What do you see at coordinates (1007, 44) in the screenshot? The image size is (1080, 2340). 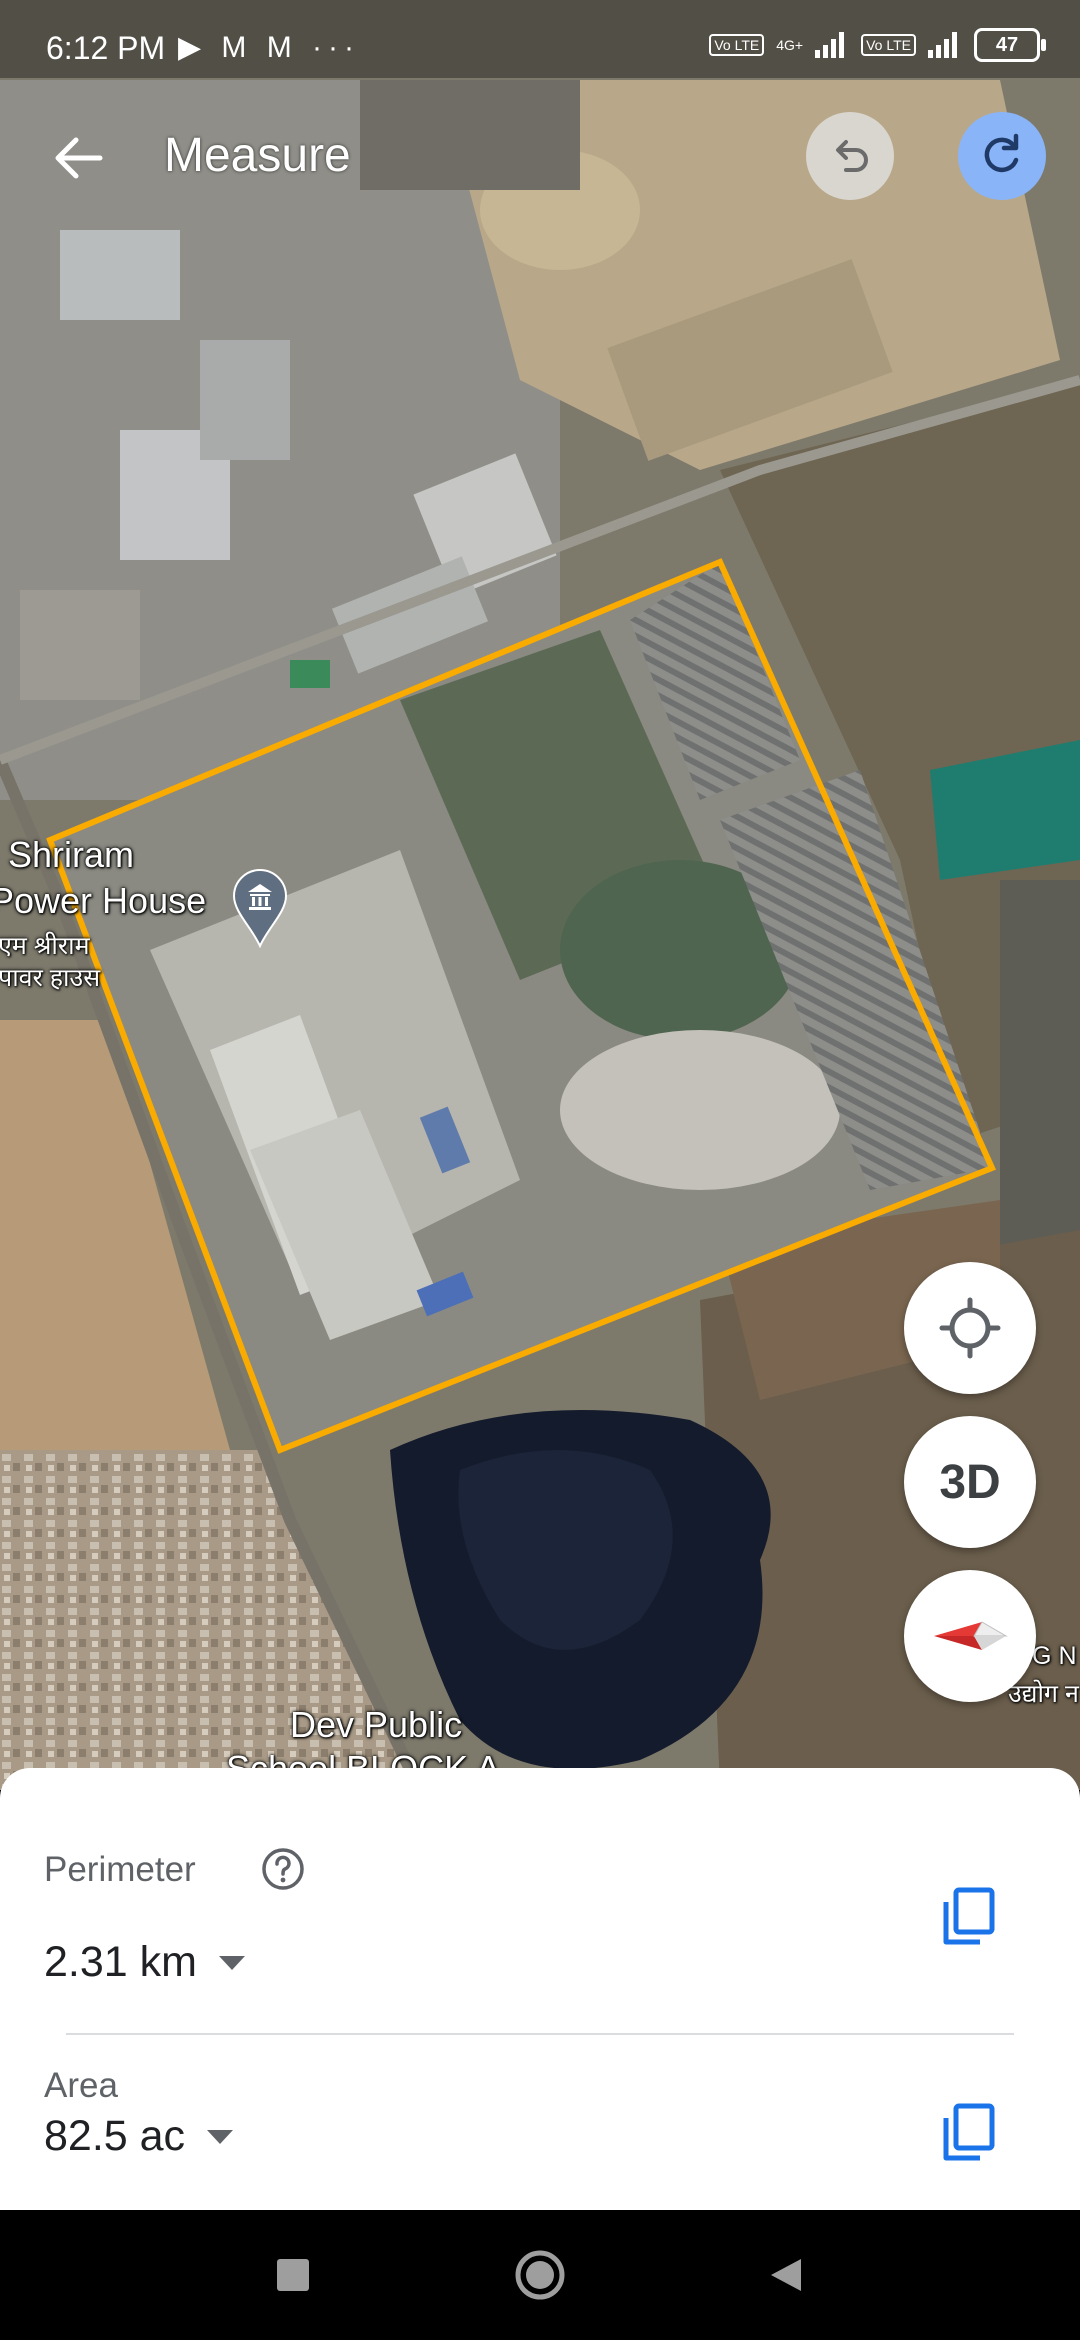 I see `battery-level: 47` at bounding box center [1007, 44].